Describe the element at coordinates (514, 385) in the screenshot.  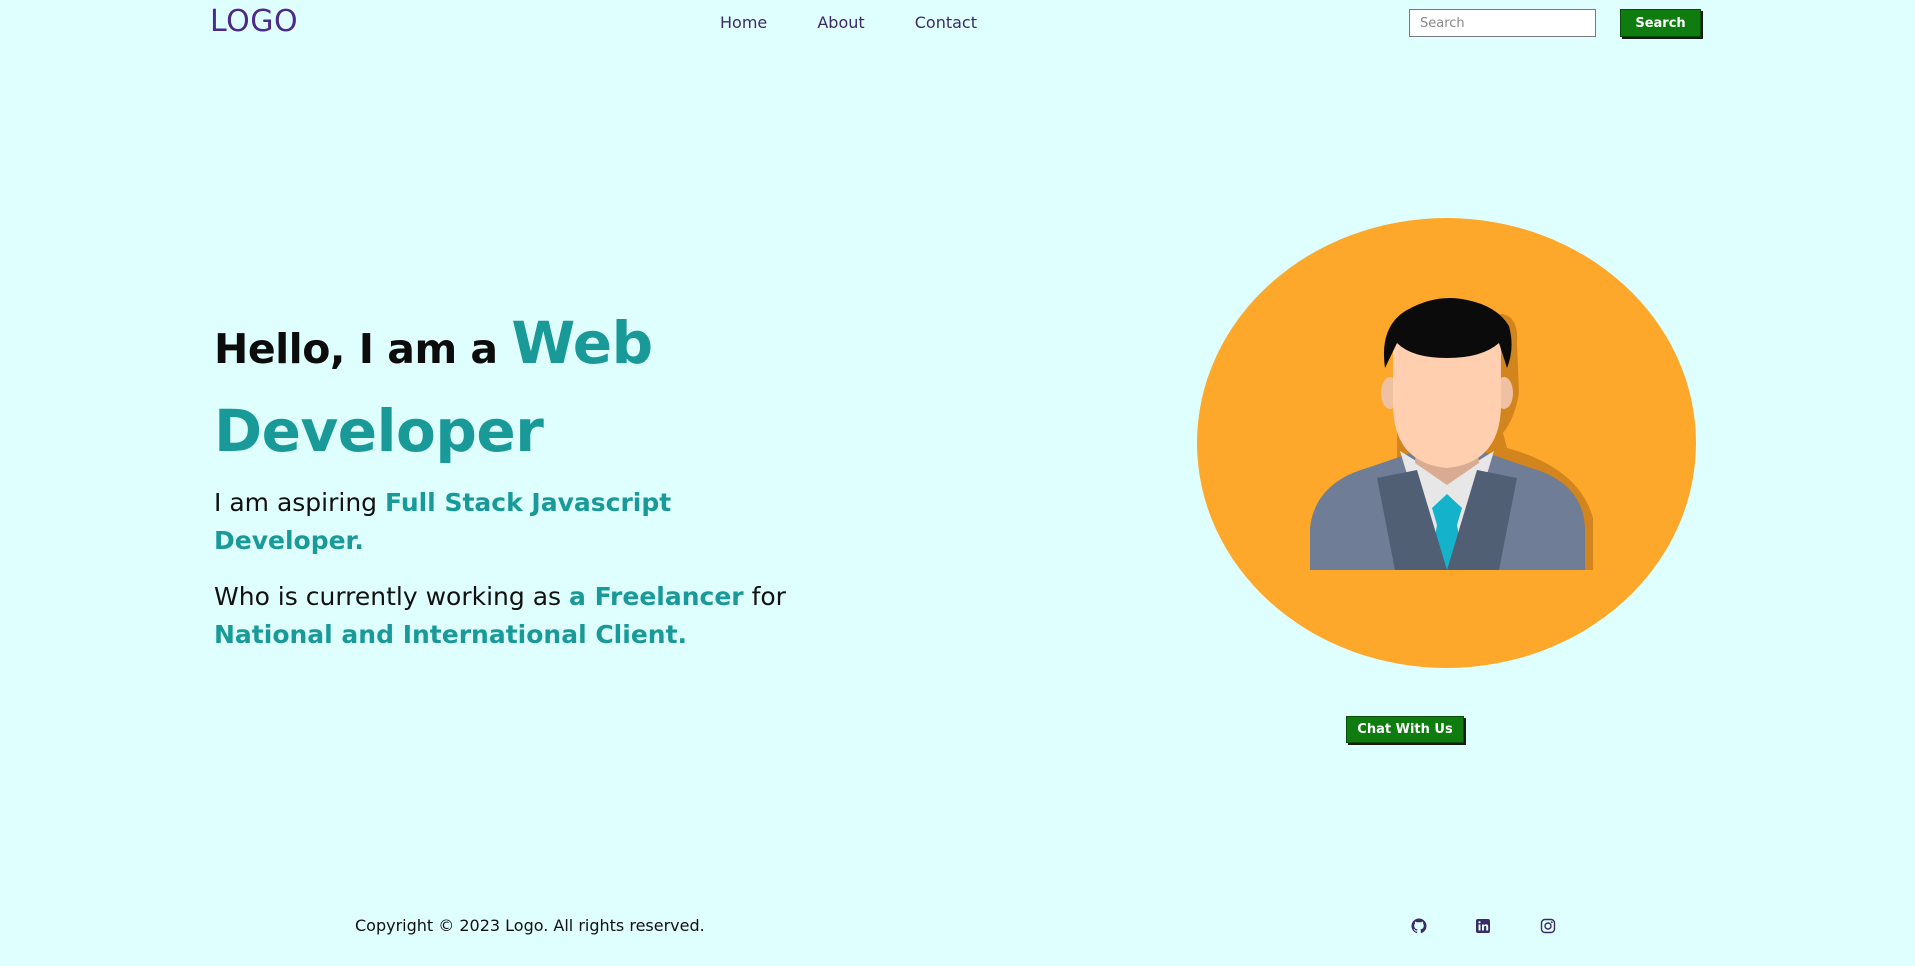
I see `hero-title: Hello, I am a Web Developer` at that location.